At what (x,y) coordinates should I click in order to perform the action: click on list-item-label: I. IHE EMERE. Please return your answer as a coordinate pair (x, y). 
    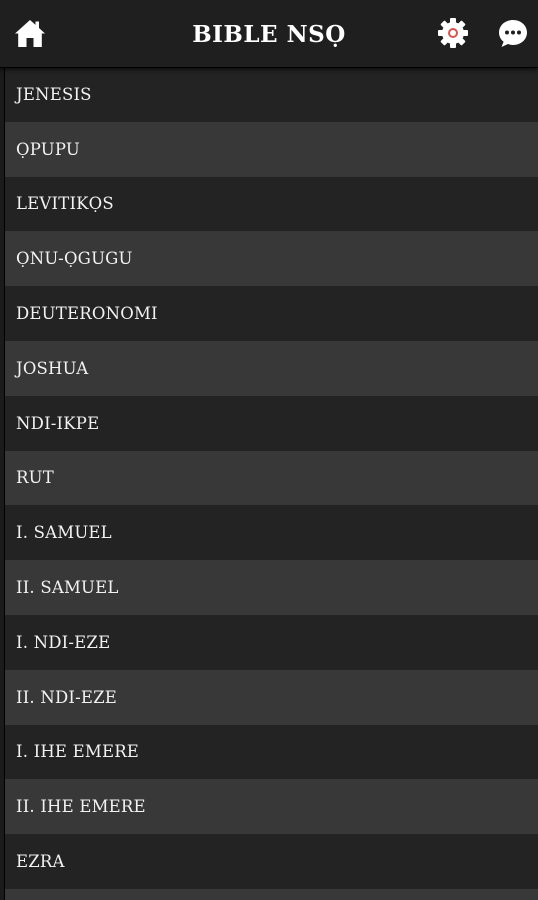
    Looking at the image, I should click on (78, 752).